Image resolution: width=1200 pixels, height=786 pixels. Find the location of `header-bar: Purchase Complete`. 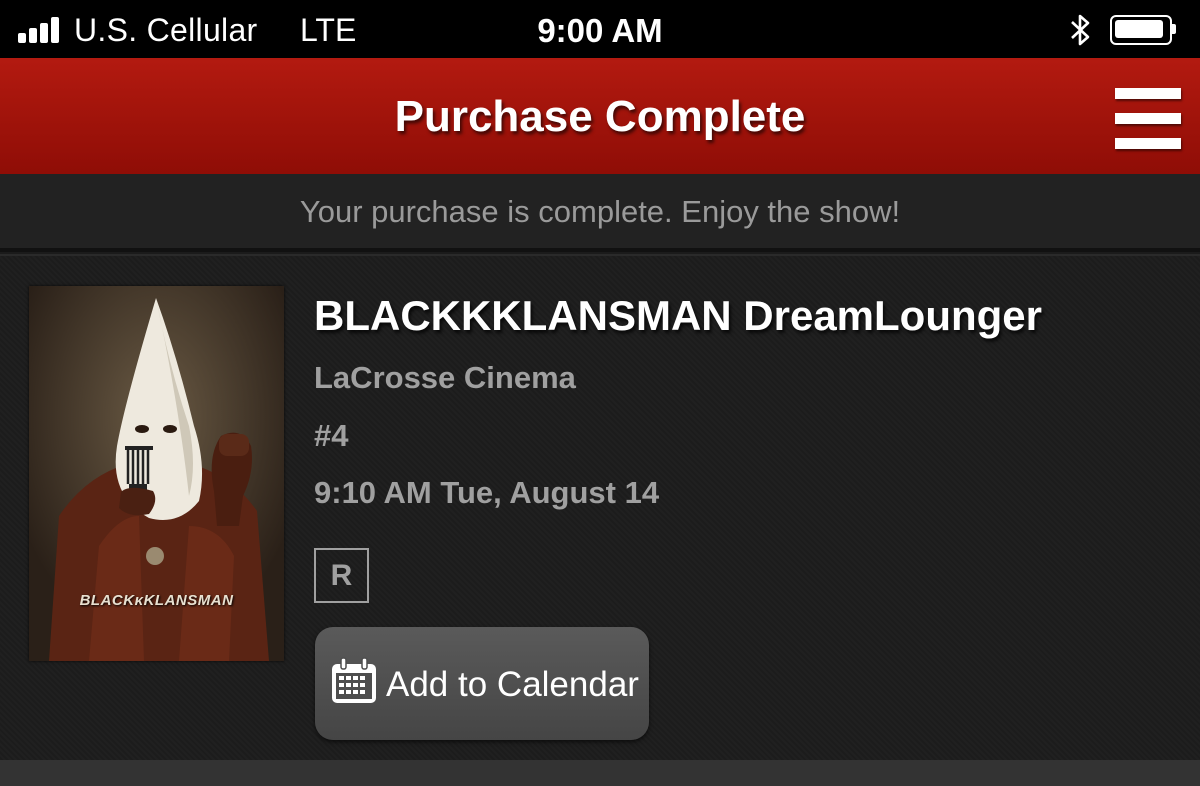

header-bar: Purchase Complete is located at coordinates (600, 116).